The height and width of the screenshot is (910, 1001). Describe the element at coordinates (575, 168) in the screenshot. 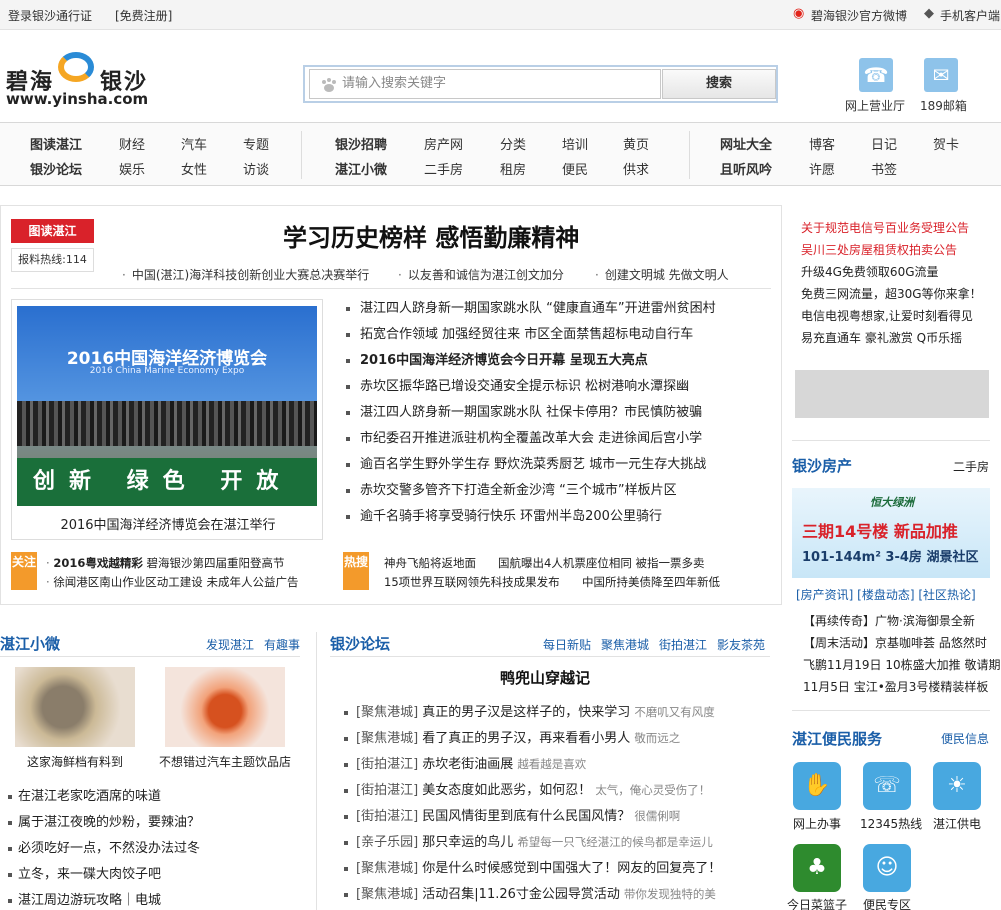

I see `nav-convenience: 便民` at that location.